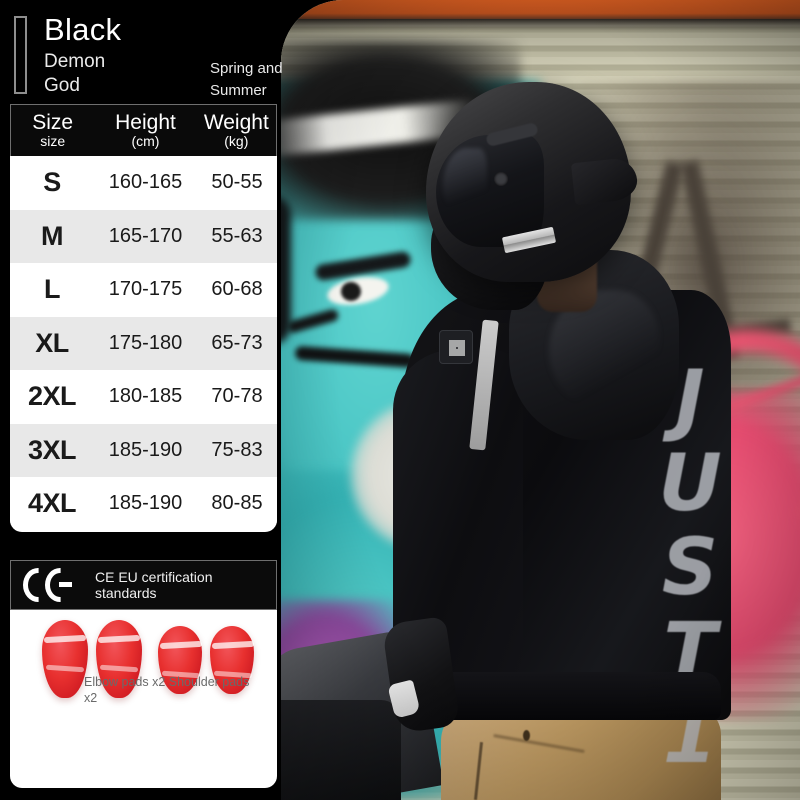  I want to click on table-row: M 165-170 55-63, so click(143, 236).